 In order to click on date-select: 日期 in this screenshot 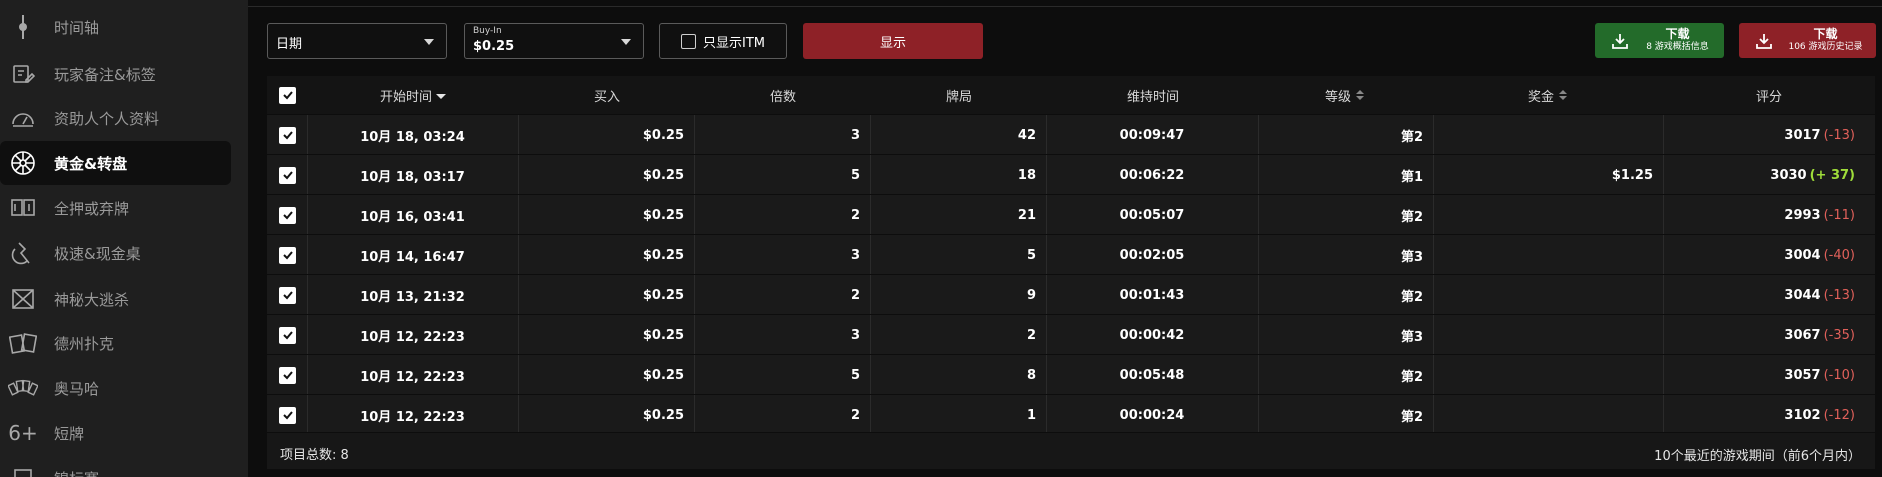, I will do `click(357, 41)`.